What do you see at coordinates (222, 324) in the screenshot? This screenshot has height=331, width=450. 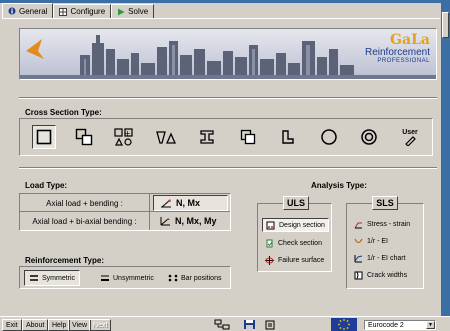 I see `section-view-icon` at bounding box center [222, 324].